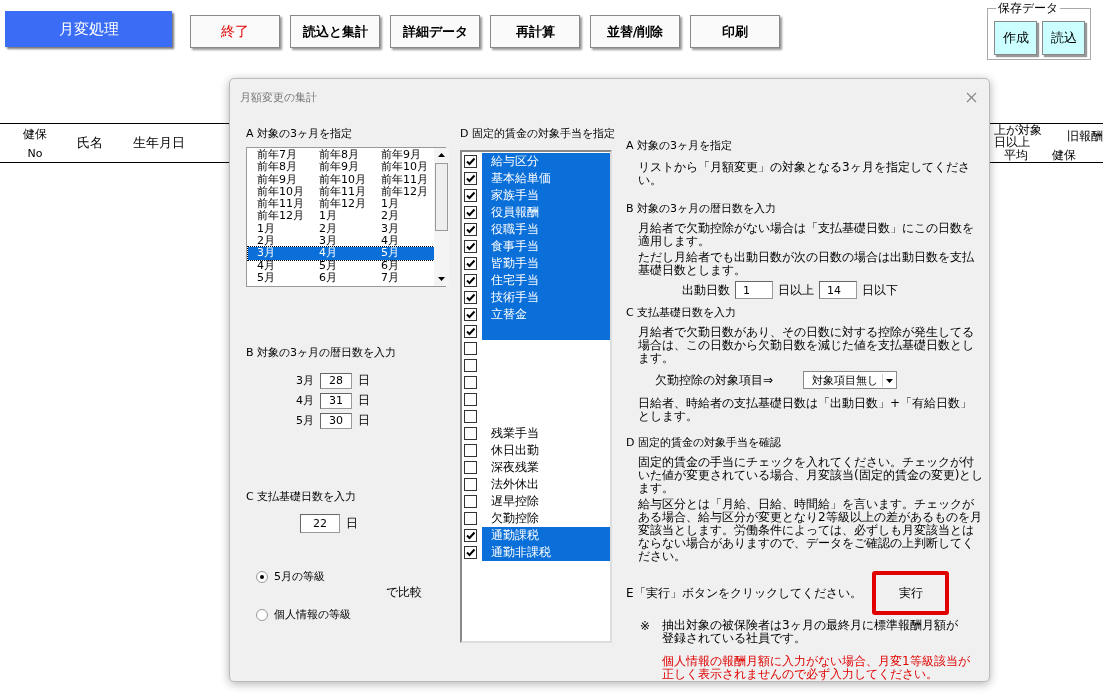 The width and height of the screenshot is (1103, 695). Describe the element at coordinates (546, 535) in the screenshot. I see `list-item: 通勤課税` at that location.